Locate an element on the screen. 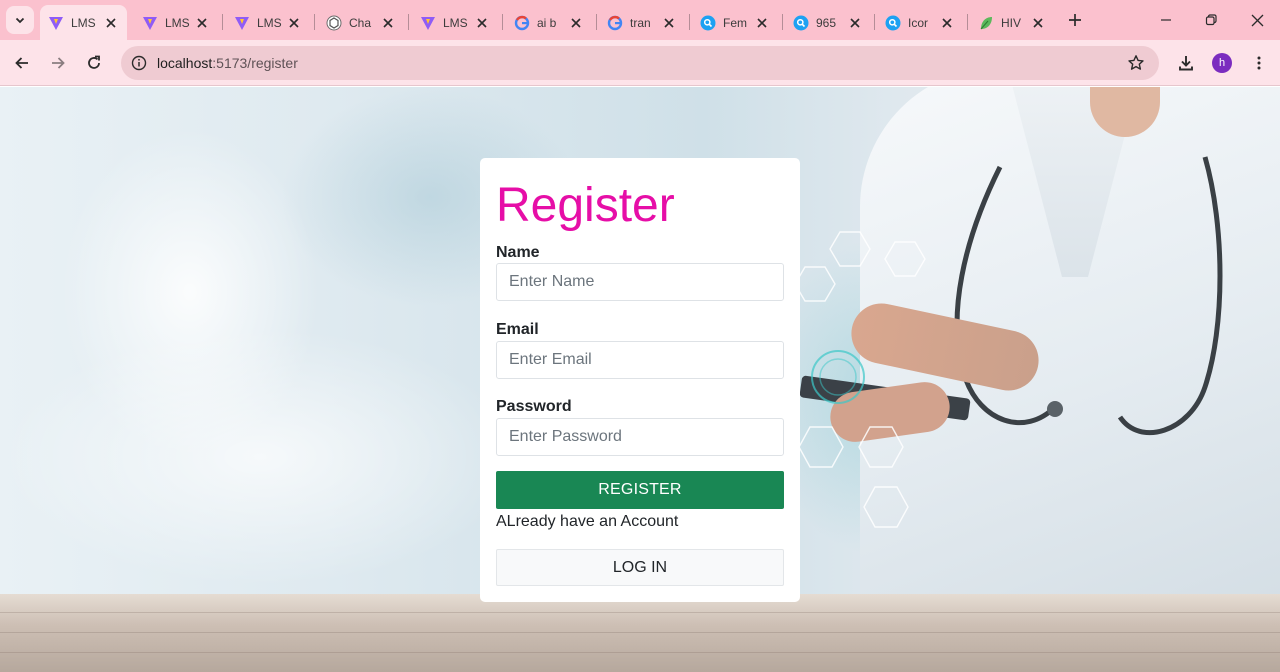  tab-title: tran is located at coordinates (640, 22).